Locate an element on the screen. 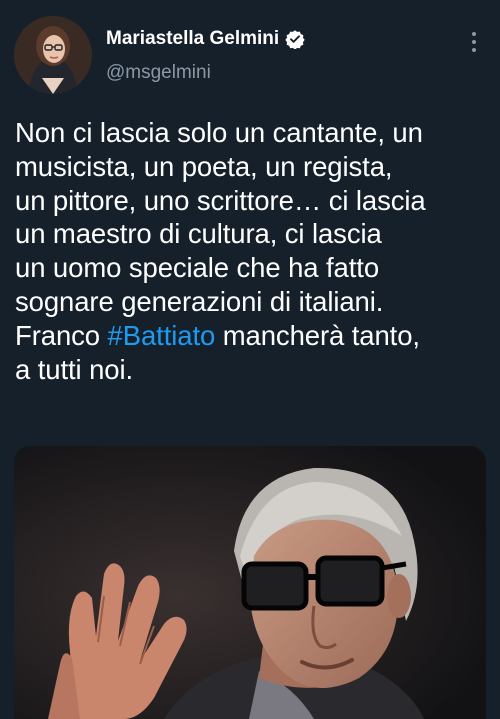 Image resolution: width=500 pixels, height=719 pixels. more-options-icon is located at coordinates (474, 42).